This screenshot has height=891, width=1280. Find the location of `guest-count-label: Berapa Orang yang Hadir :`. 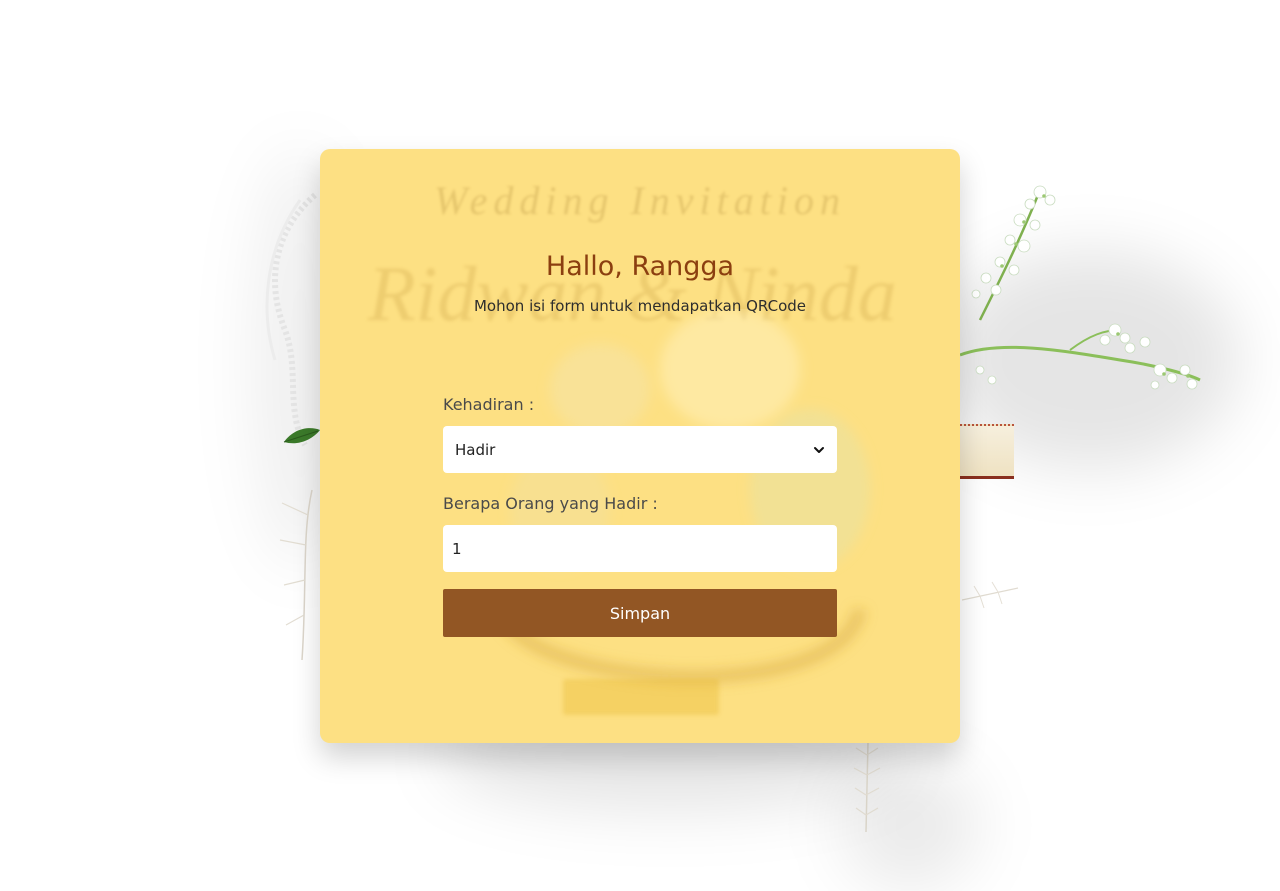

guest-count-label: Berapa Orang yang Hadir : is located at coordinates (550, 503).